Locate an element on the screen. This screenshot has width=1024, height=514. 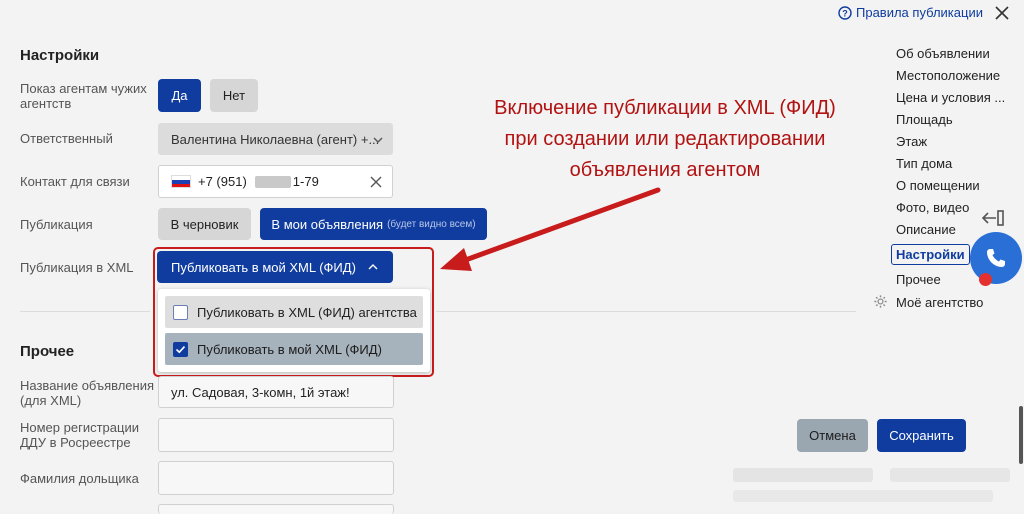
russia-flag-icon is located at coordinates (181, 181).